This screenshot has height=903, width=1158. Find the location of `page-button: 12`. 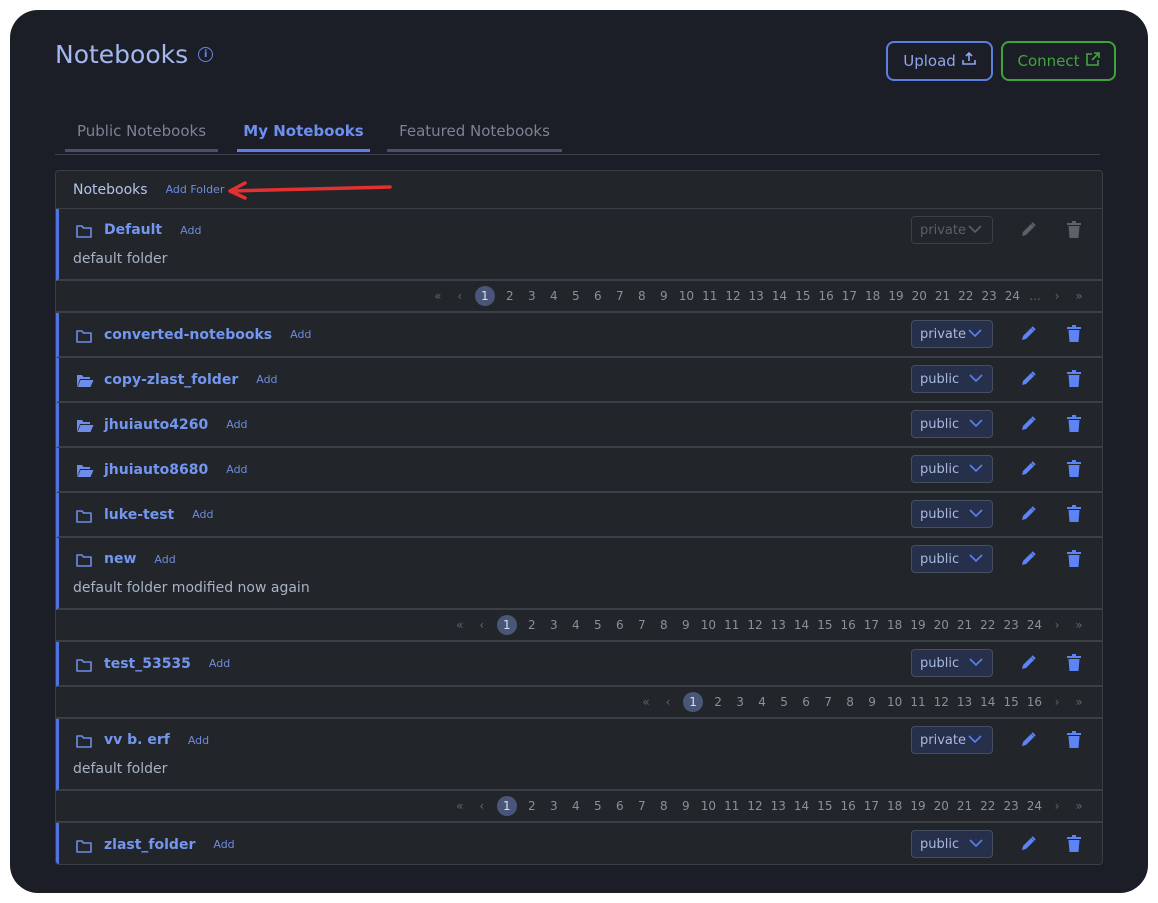

page-button: 12 is located at coordinates (732, 296).